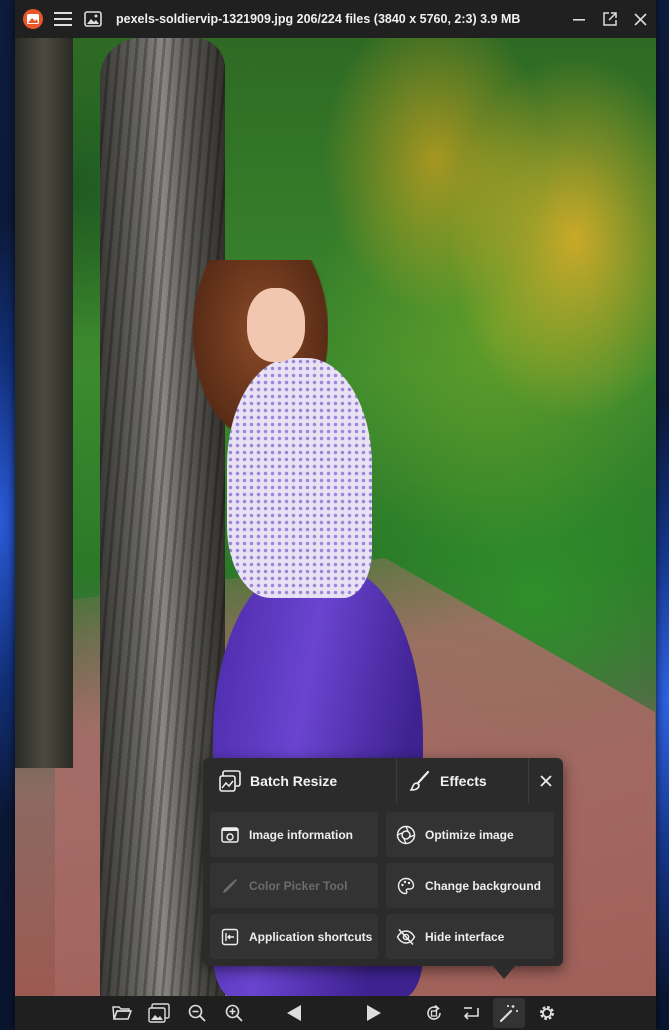  I want to click on change-background-label: Change background, so click(483, 885).